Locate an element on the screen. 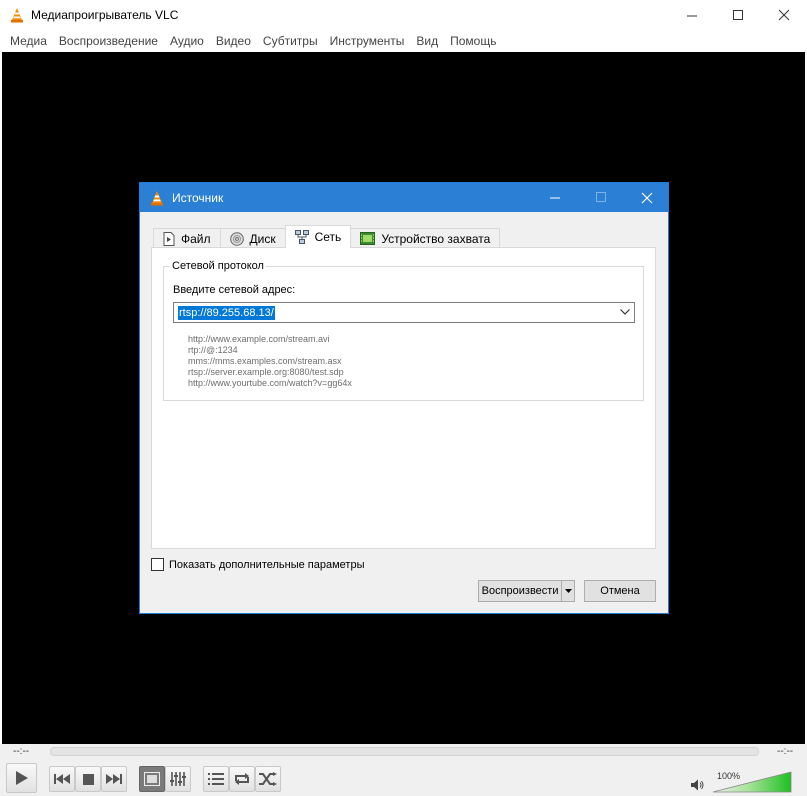  example-line: rtp://@:1234 is located at coordinates (213, 350).